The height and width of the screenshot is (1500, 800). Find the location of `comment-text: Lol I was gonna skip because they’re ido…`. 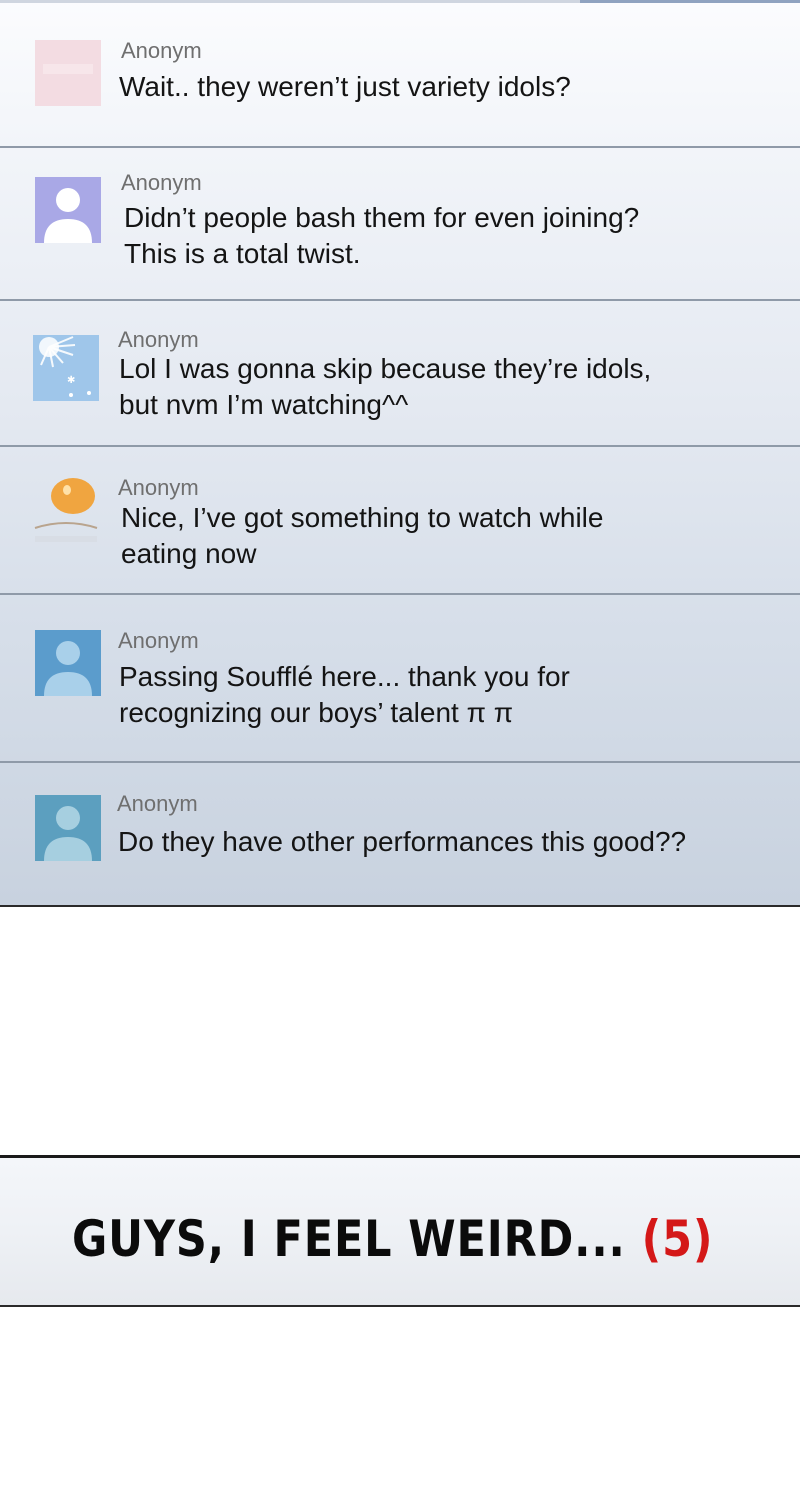

comment-text: Lol I was gonna skip because they’re ido… is located at coordinates (385, 368).